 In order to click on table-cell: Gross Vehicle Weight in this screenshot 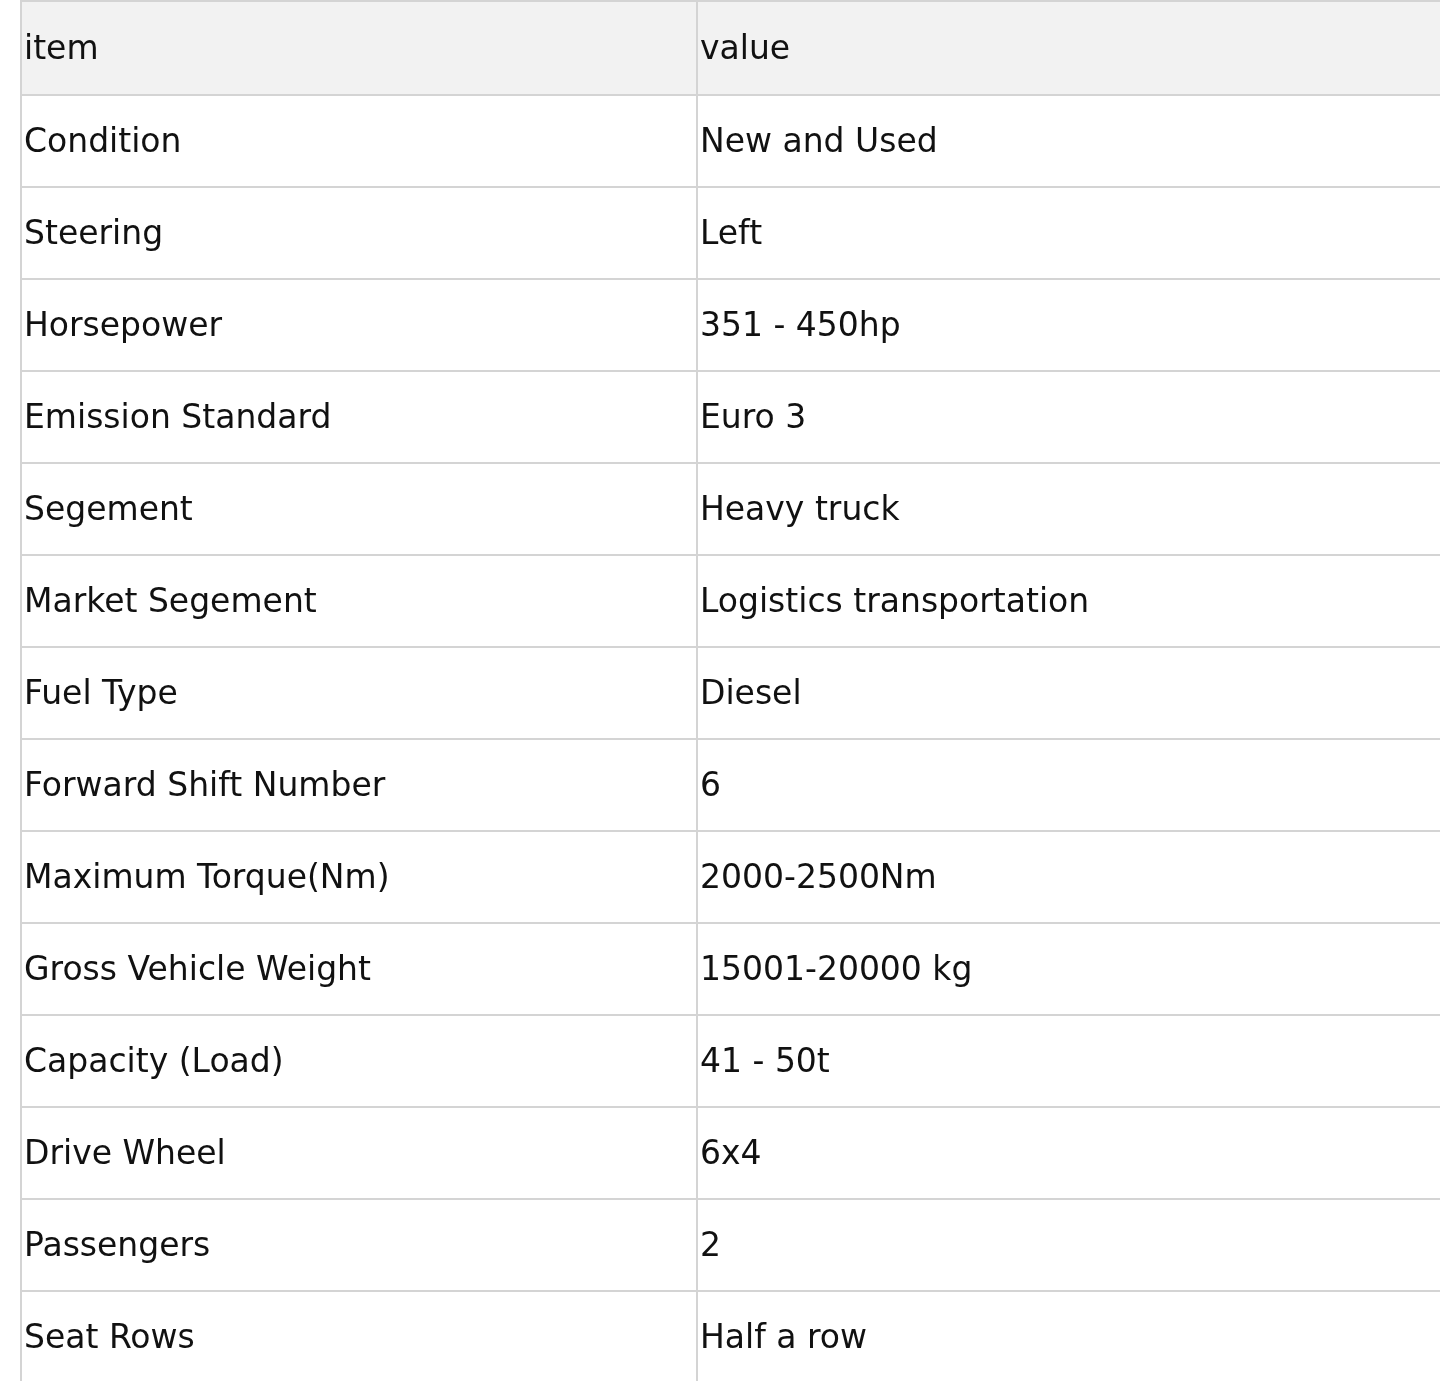, I will do `click(359, 969)`.